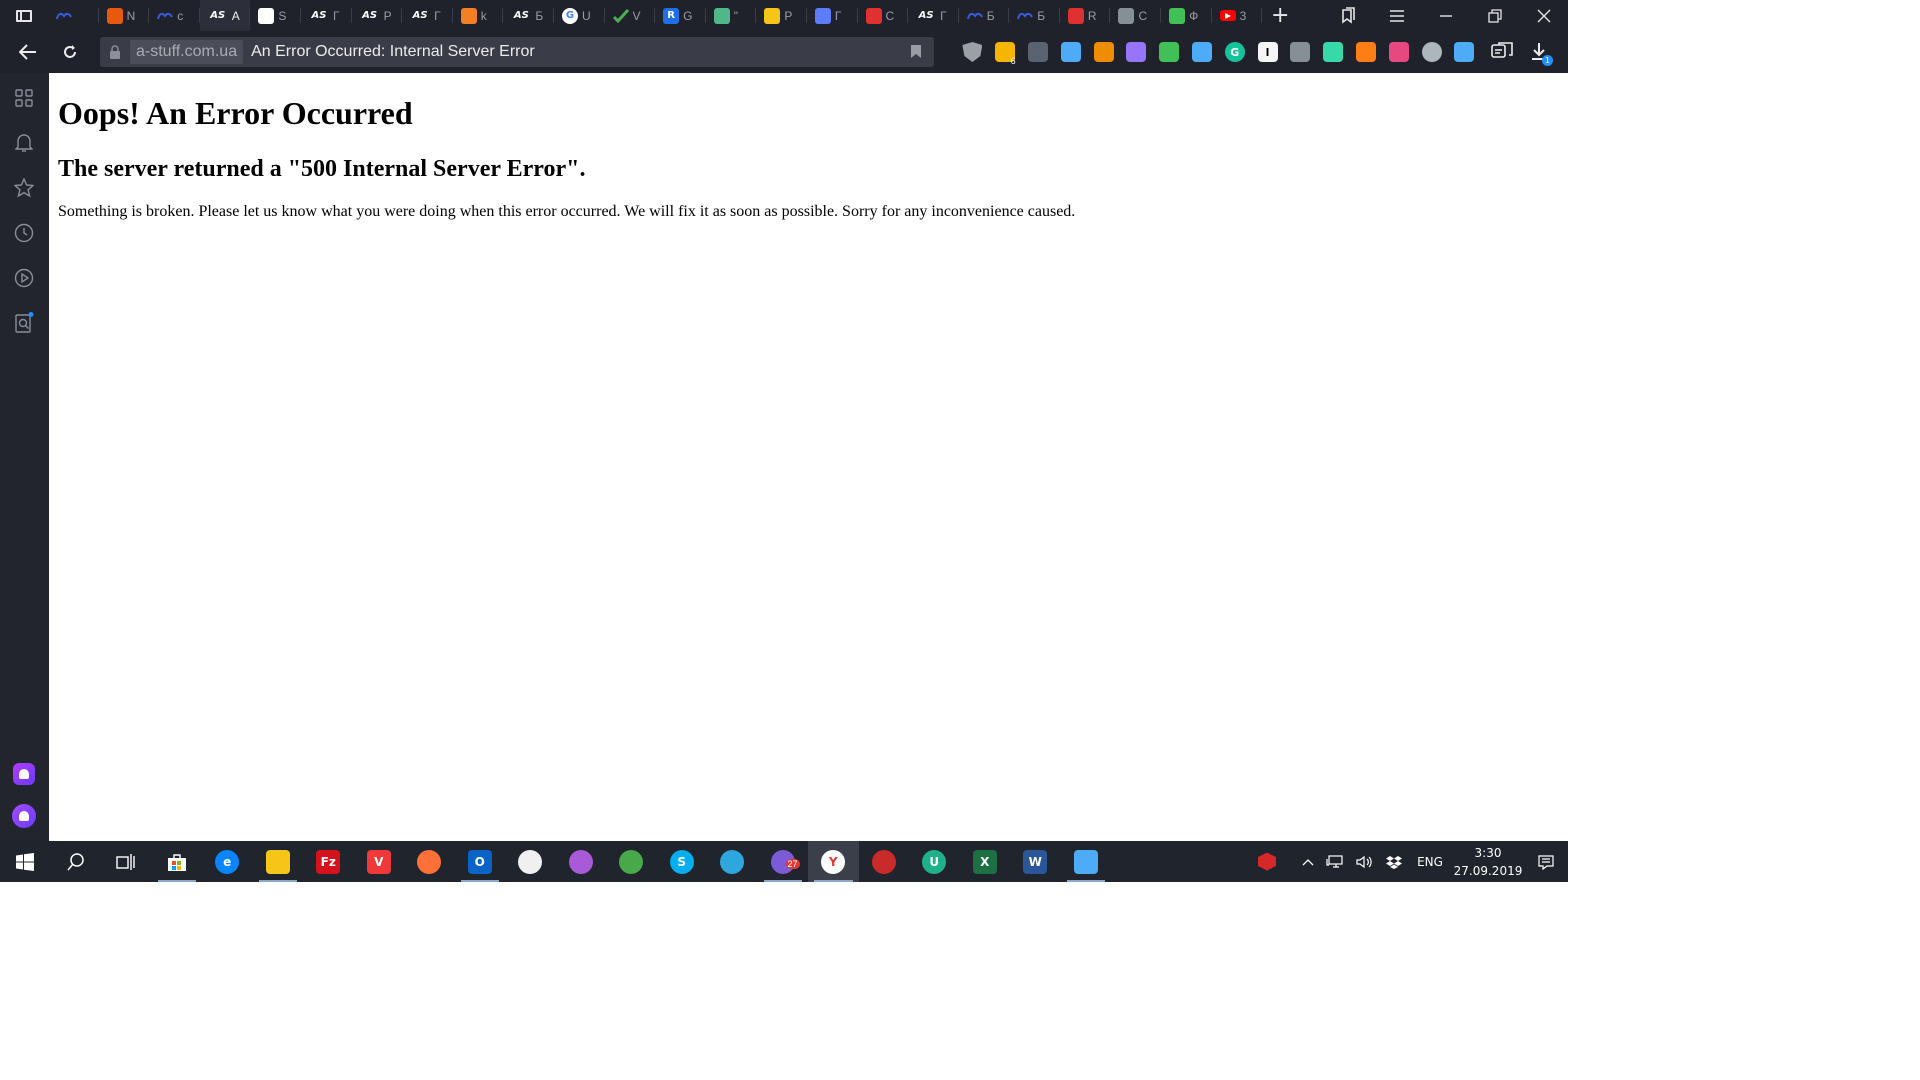 The image size is (1920, 1080). What do you see at coordinates (630, 15) in the screenshot?
I see `browser-tab: V` at bounding box center [630, 15].